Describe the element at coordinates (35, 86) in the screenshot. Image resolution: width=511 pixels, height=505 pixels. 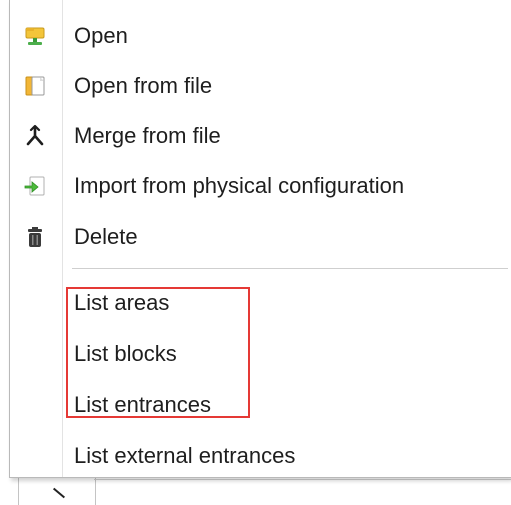
I see `open-file-icon` at that location.